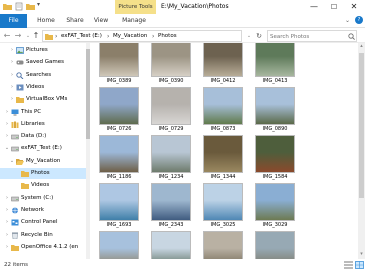  I want to click on search-box, so click(312, 36).